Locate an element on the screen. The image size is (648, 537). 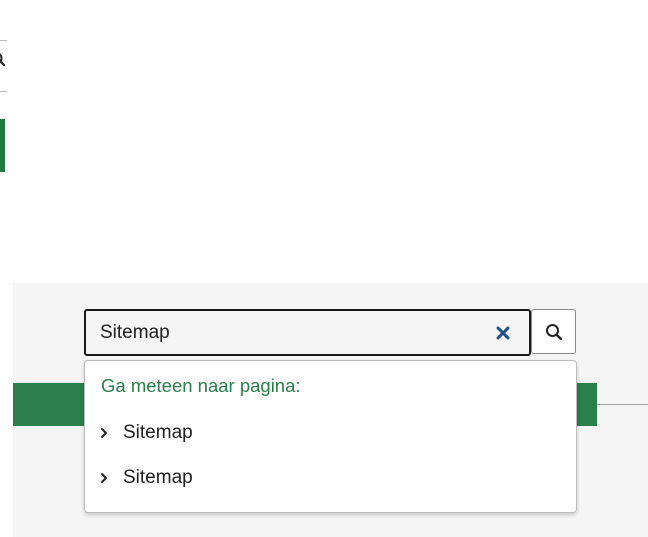
search-submit-button is located at coordinates (553, 331).